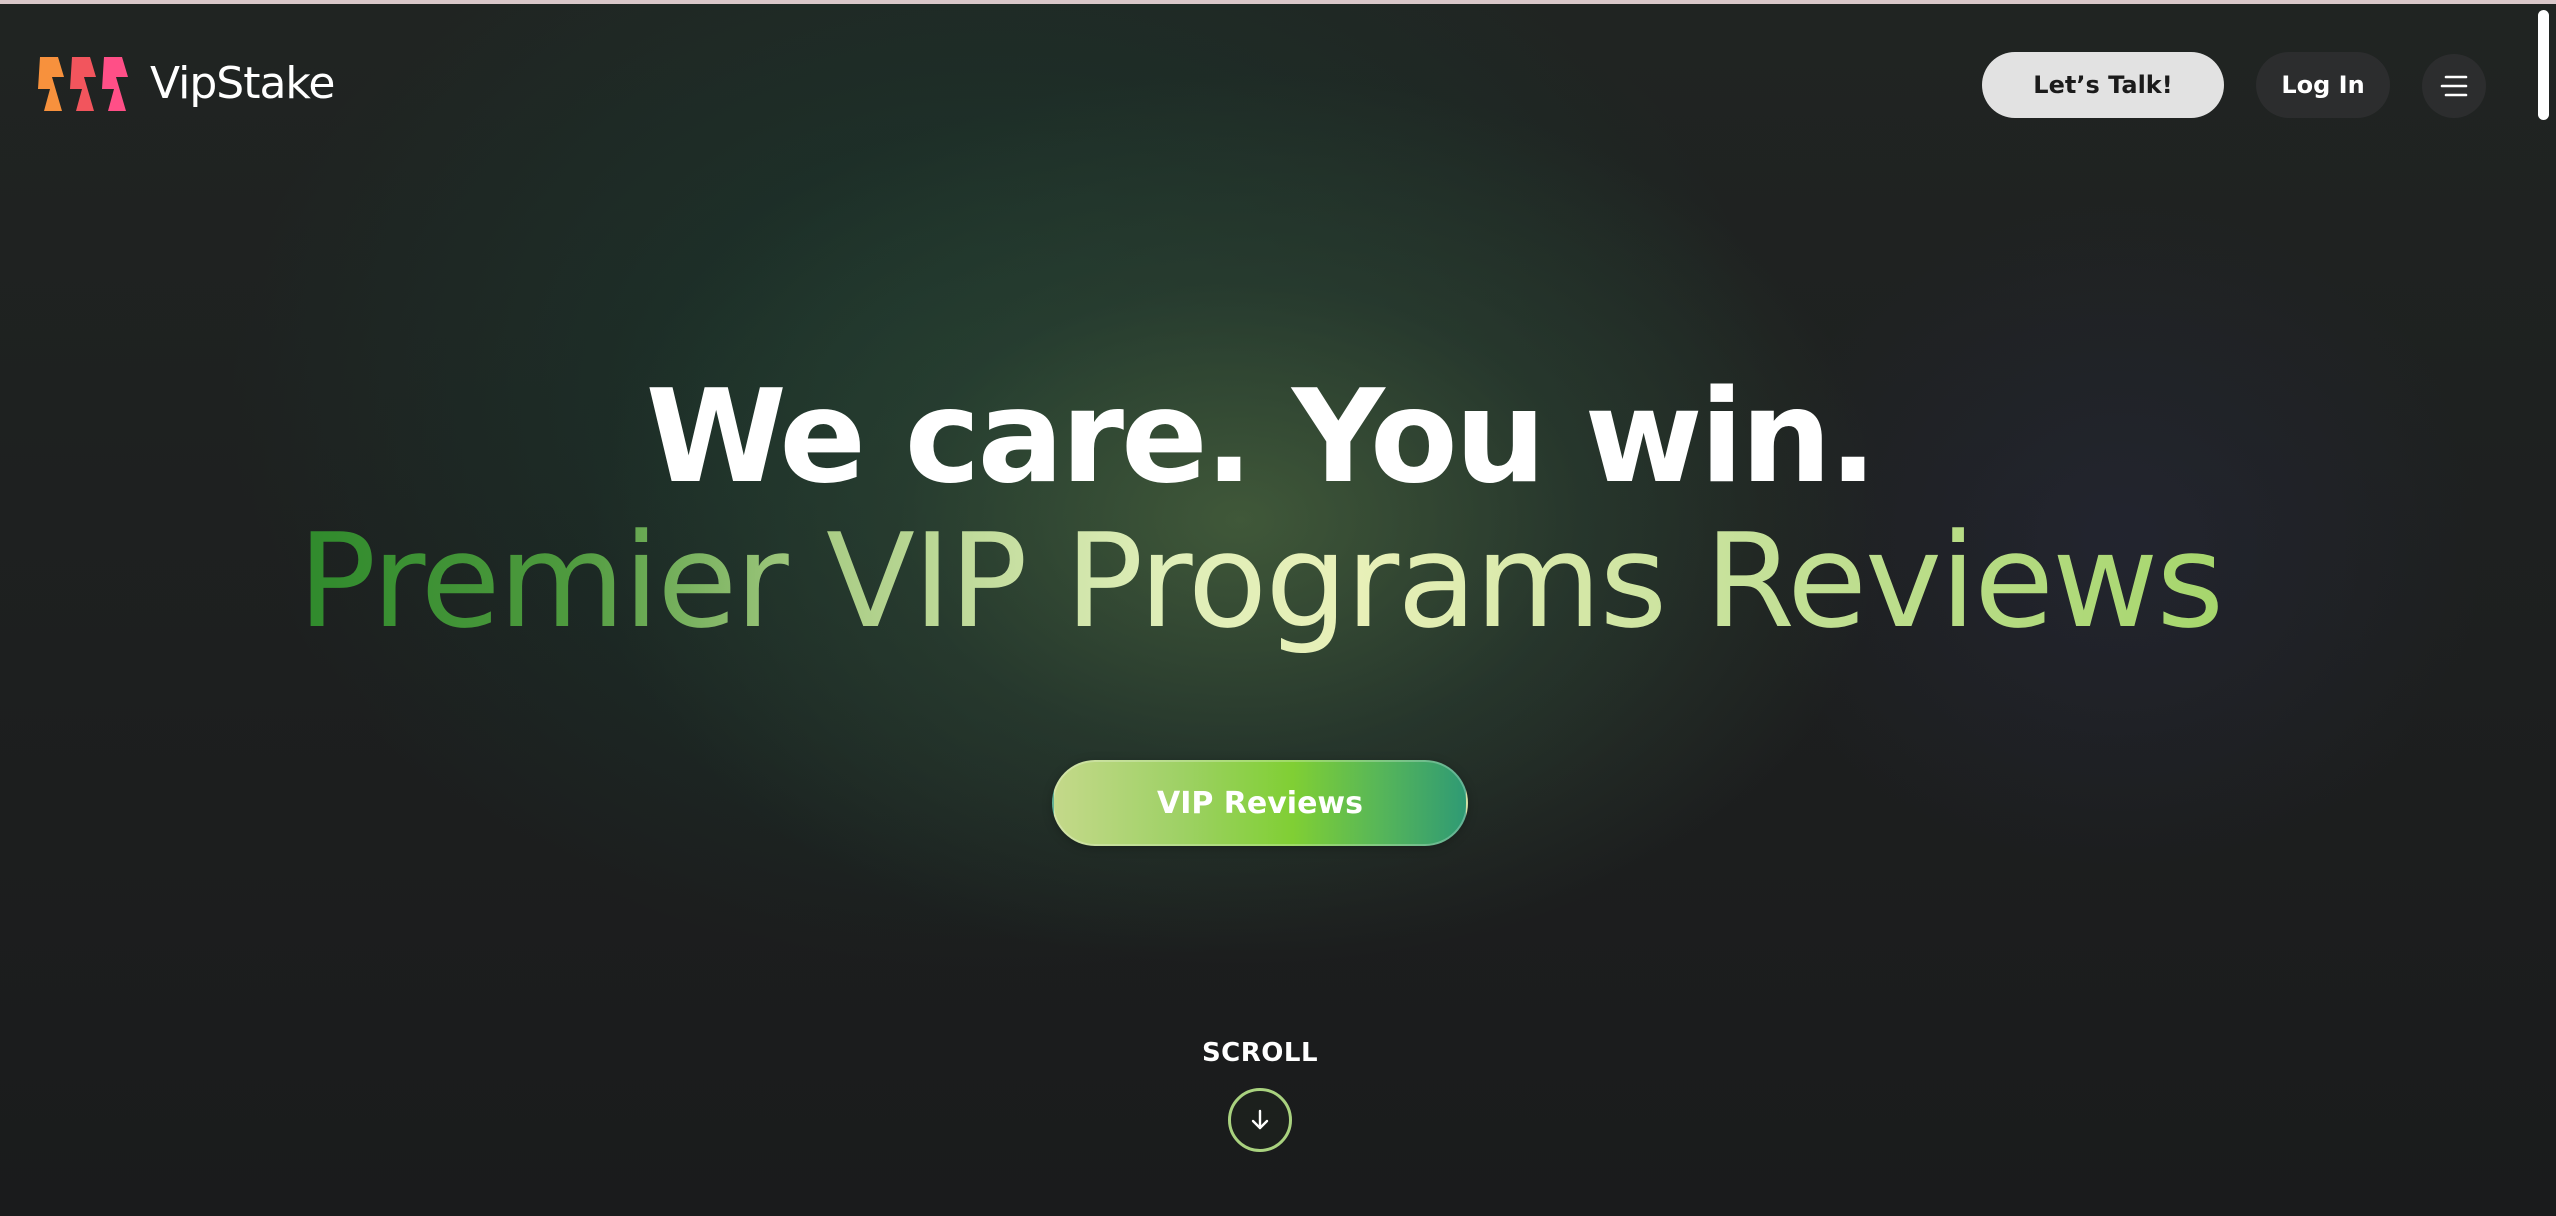  Describe the element at coordinates (1261, 437) in the screenshot. I see `hero-headline: We care. You win.` at that location.